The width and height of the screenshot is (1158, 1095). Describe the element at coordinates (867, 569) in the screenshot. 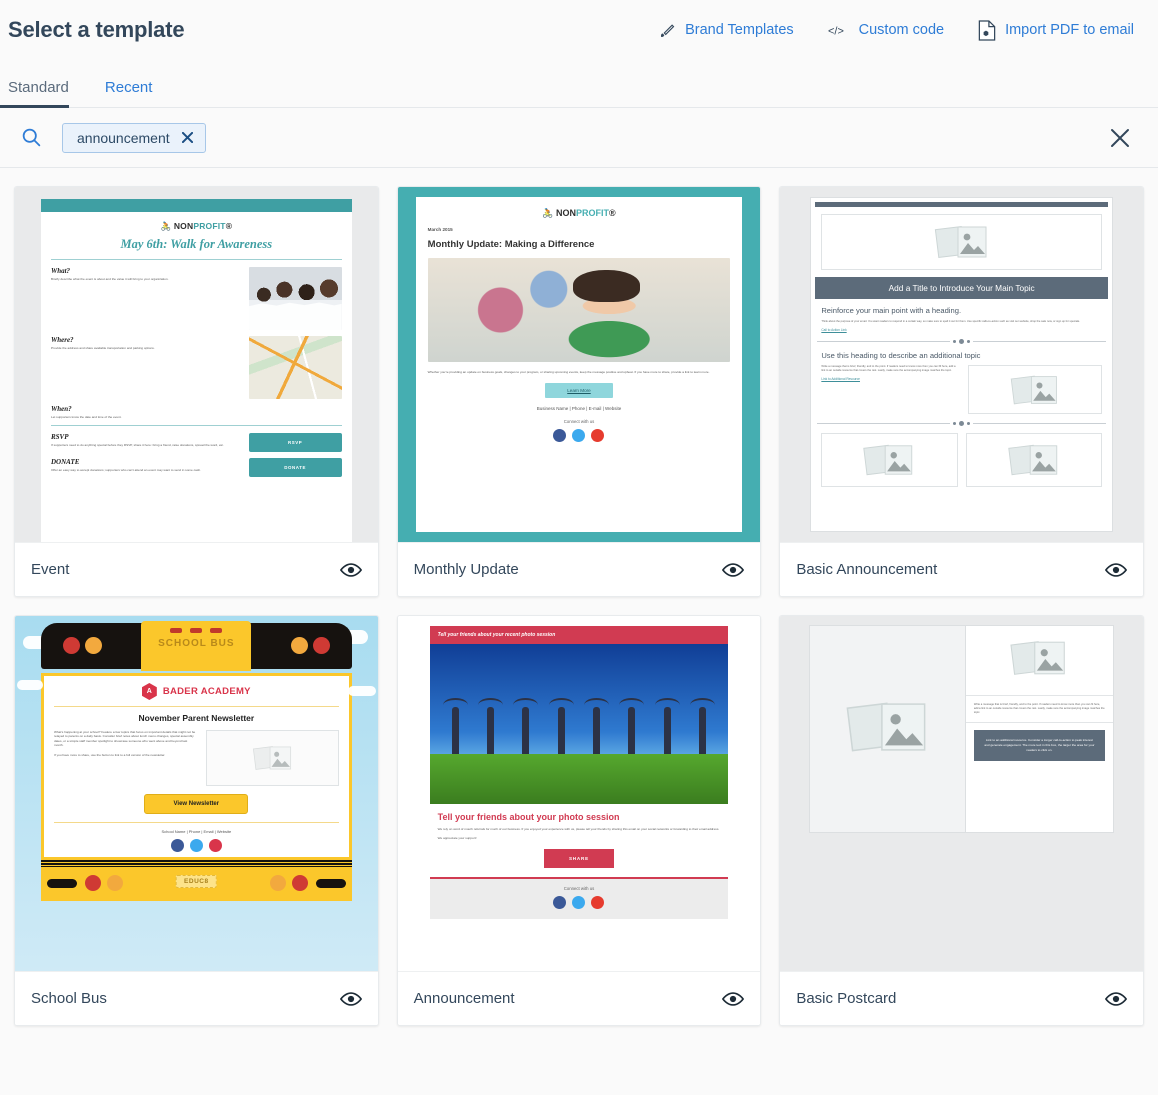

I see `template-name: Basic Announcement` at that location.